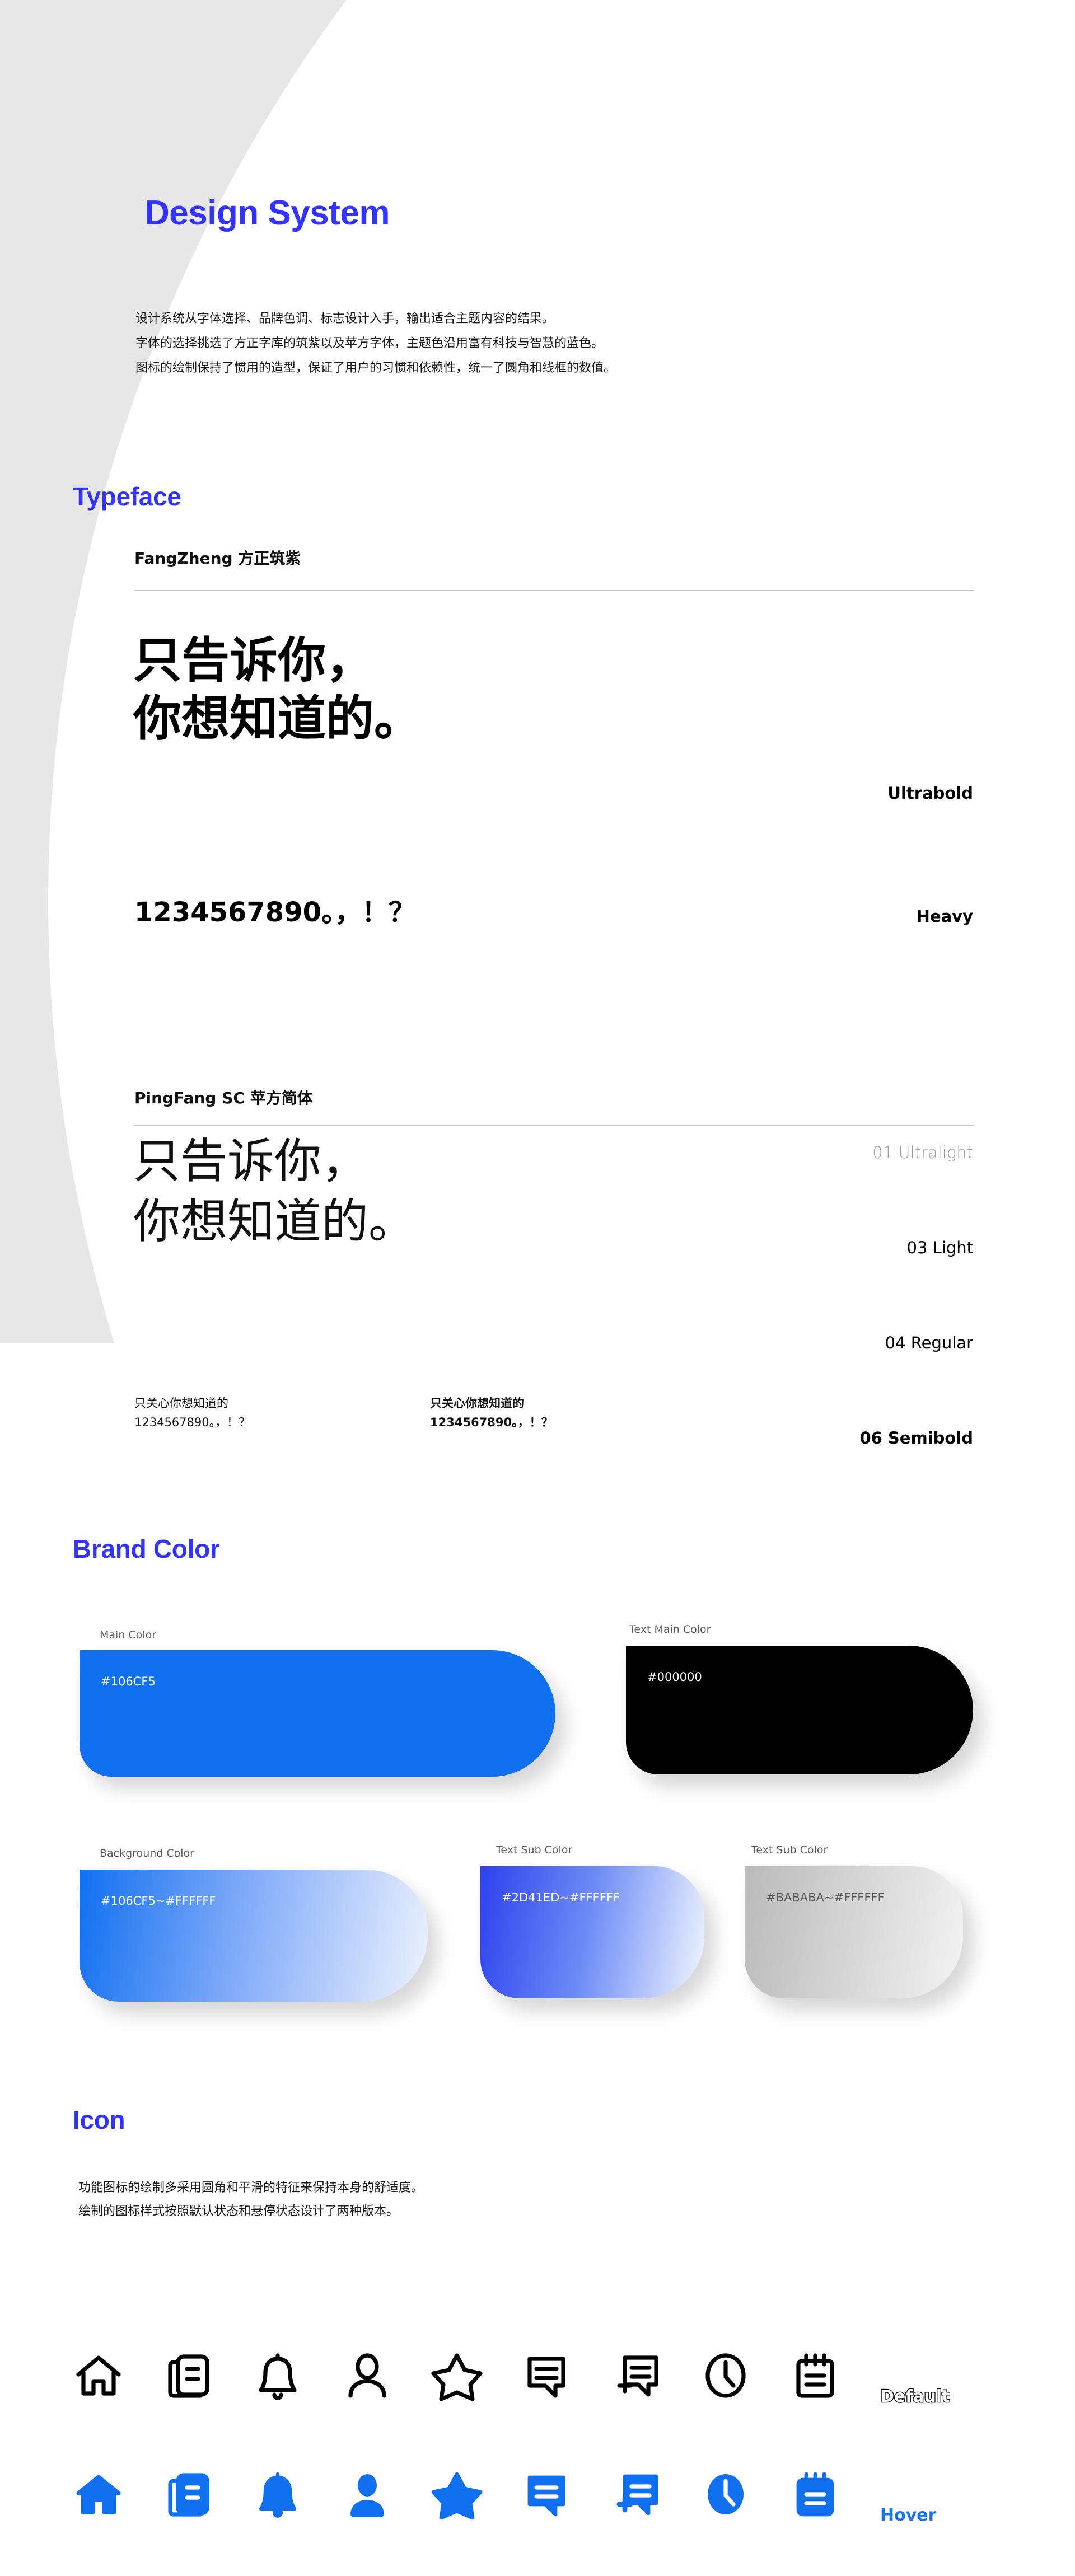  Describe the element at coordinates (274, 913) in the screenshot. I see `type-sample-numbers-fangzheng: 1234567890。，！？` at that location.